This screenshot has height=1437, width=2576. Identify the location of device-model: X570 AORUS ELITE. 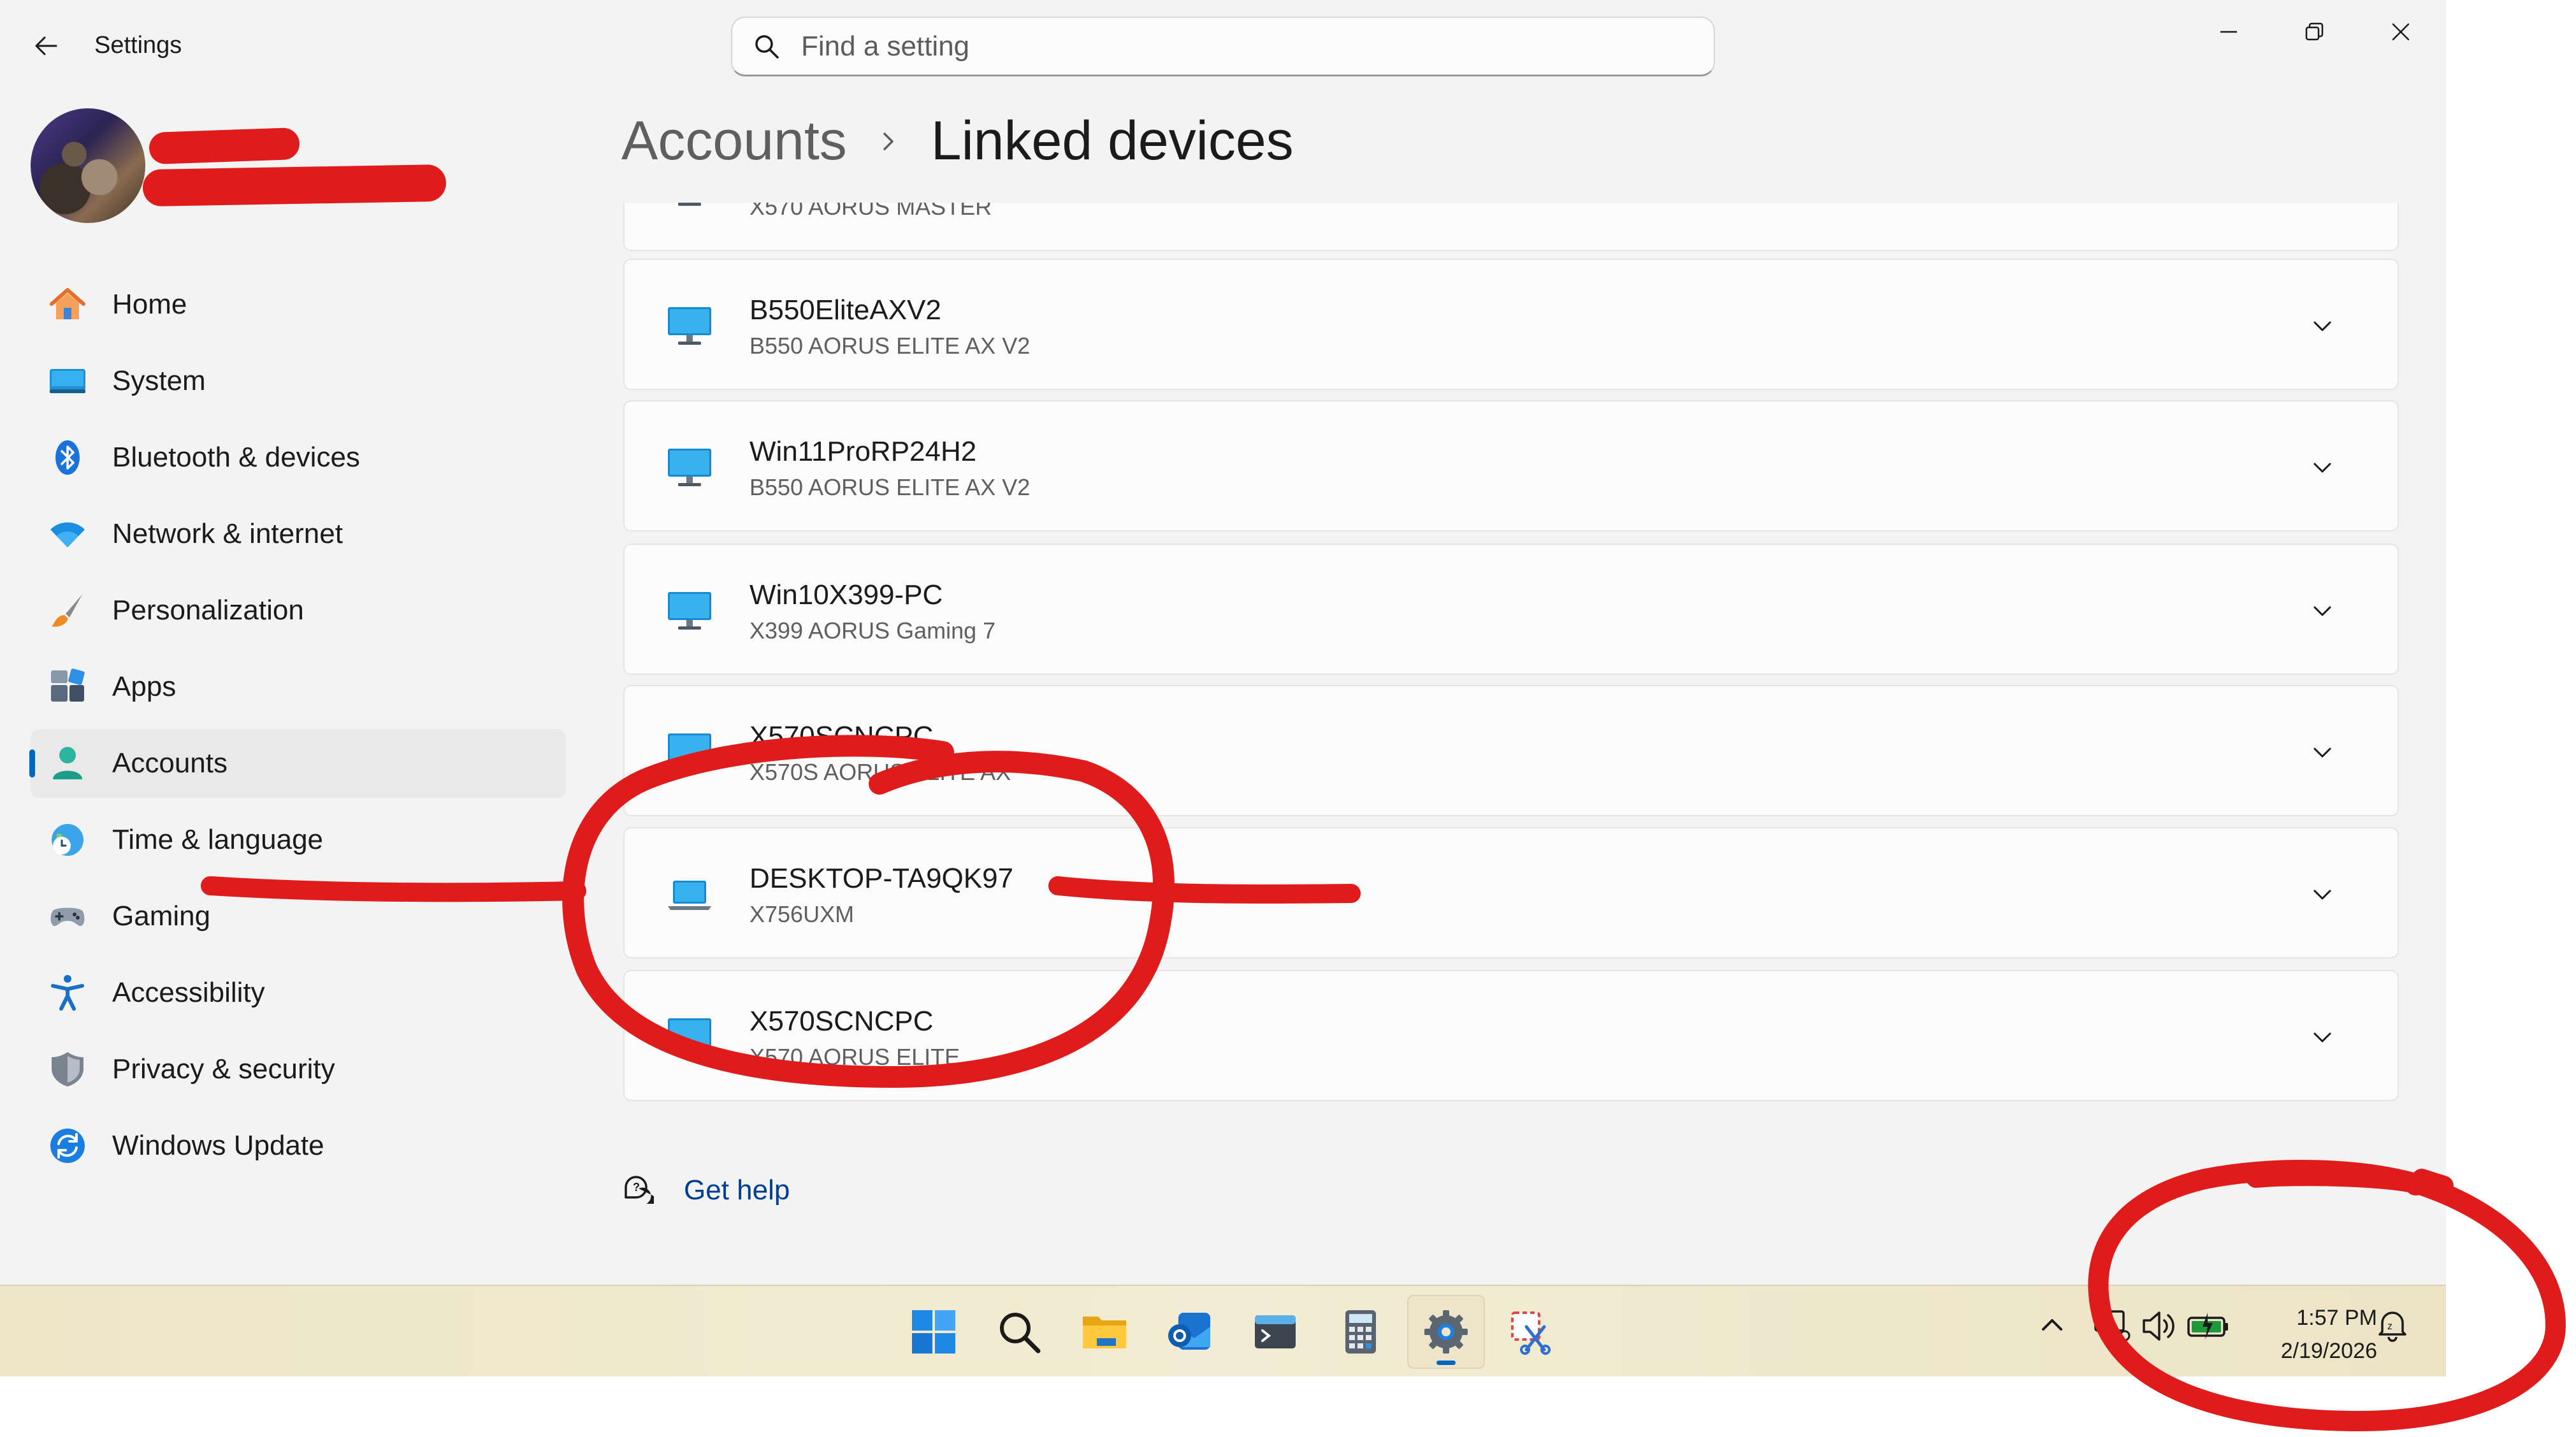
(854, 1057).